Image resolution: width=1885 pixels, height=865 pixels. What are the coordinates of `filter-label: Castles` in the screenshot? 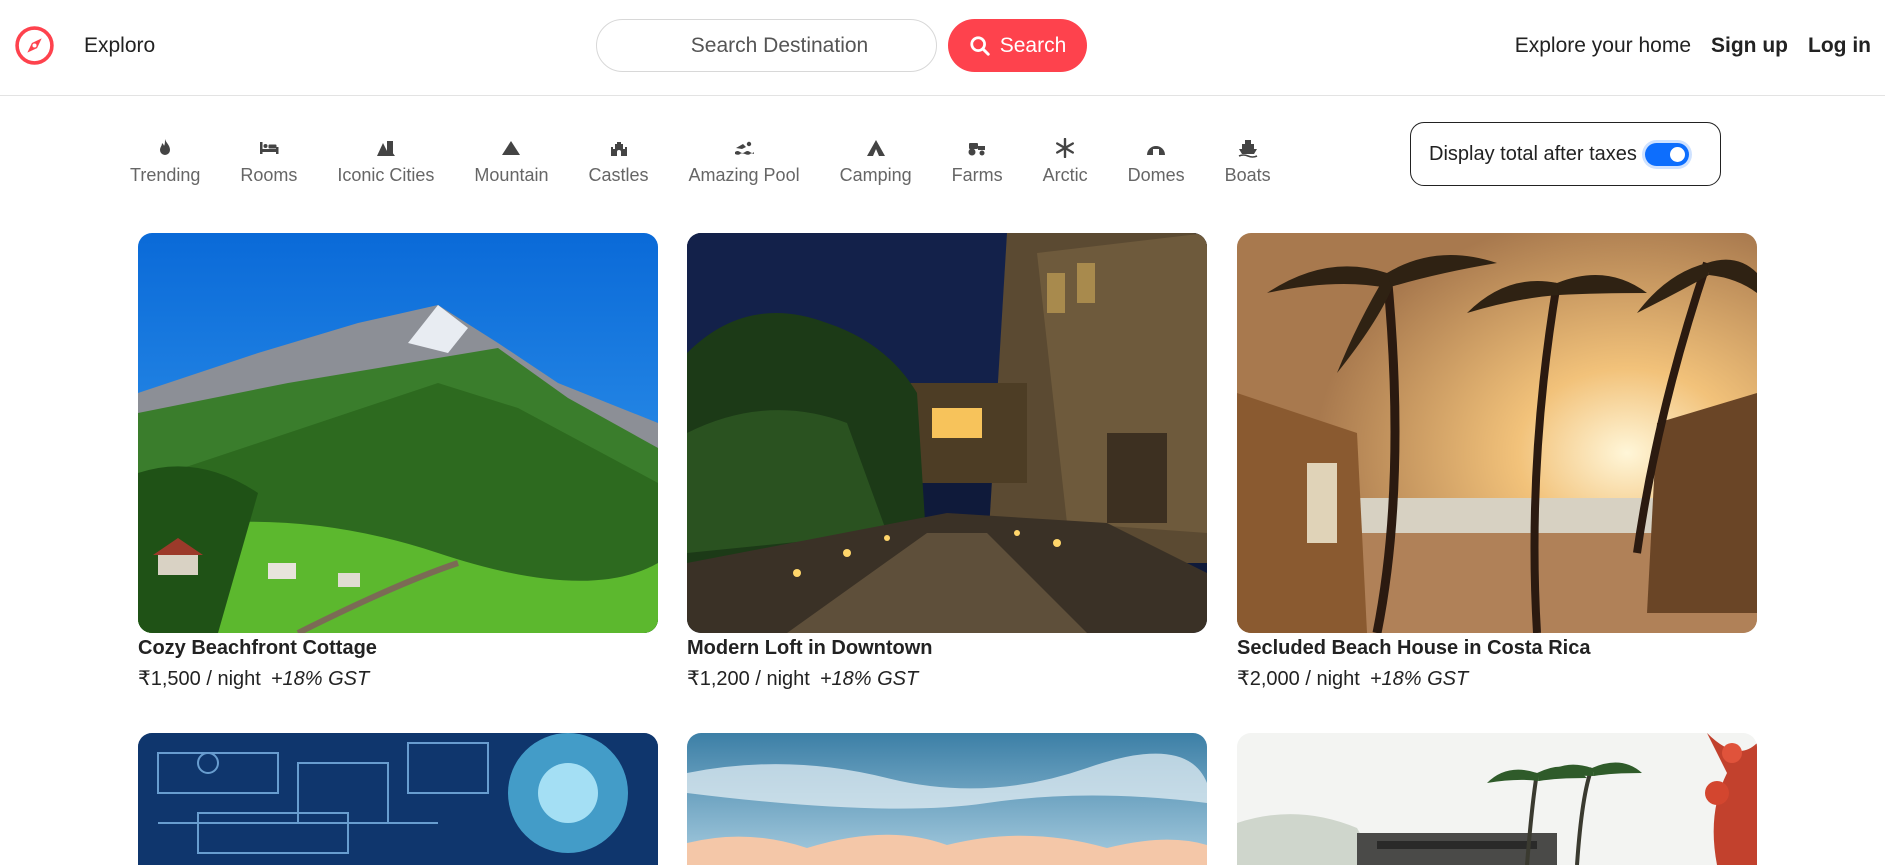 It's located at (618, 175).